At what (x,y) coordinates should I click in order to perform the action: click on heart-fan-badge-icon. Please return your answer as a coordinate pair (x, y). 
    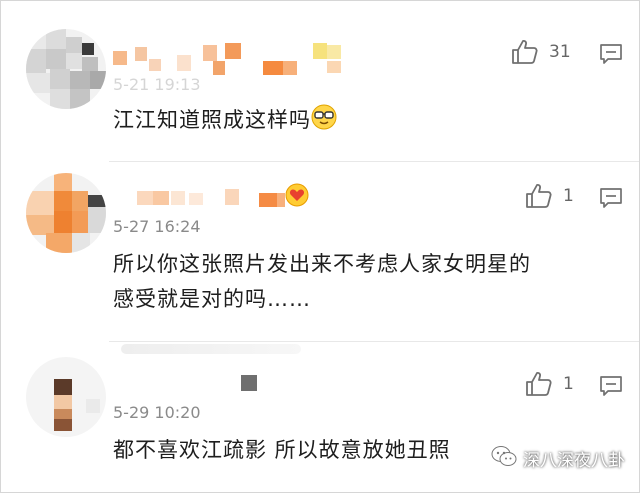
    Looking at the image, I should click on (297, 197).